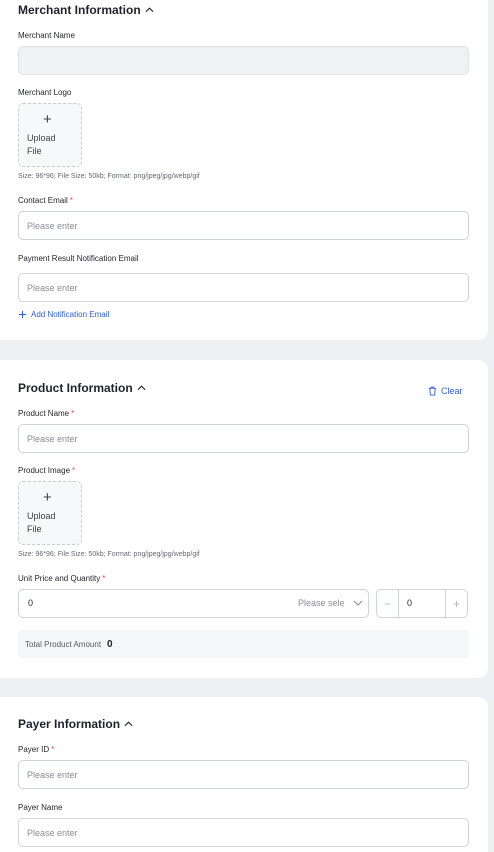  I want to click on payer-id-label-text: Payer ID, so click(34, 749).